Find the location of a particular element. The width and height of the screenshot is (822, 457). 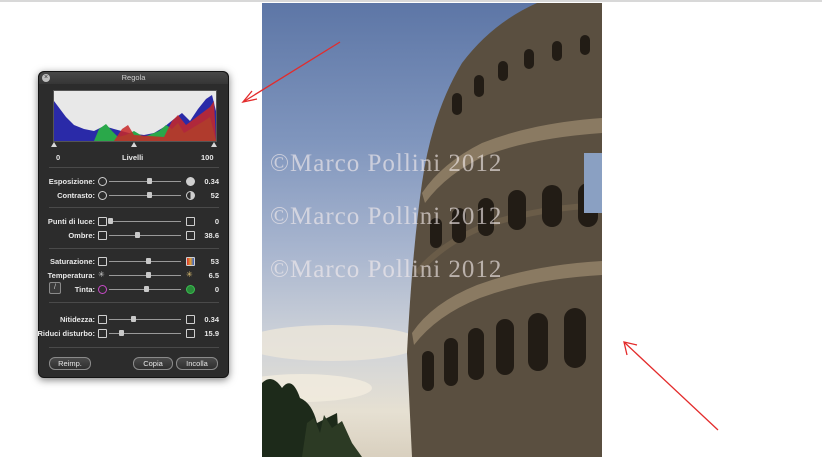

histogram is located at coordinates (135, 116).